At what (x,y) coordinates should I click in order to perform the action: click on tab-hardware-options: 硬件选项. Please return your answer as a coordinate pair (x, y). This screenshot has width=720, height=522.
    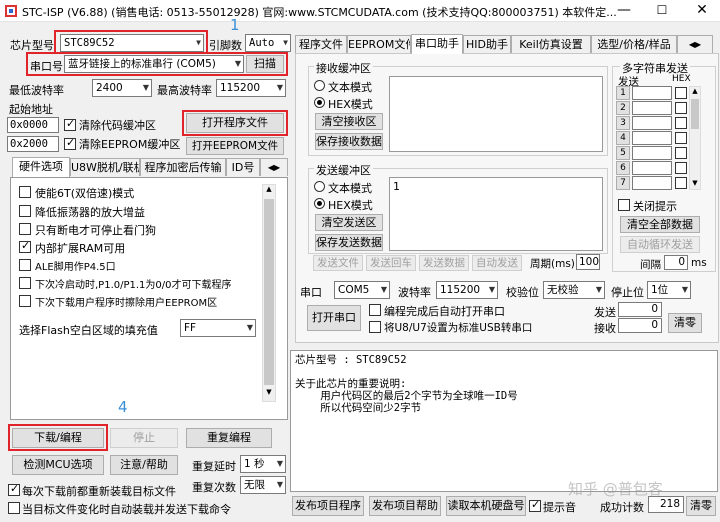
    Looking at the image, I should click on (41, 167).